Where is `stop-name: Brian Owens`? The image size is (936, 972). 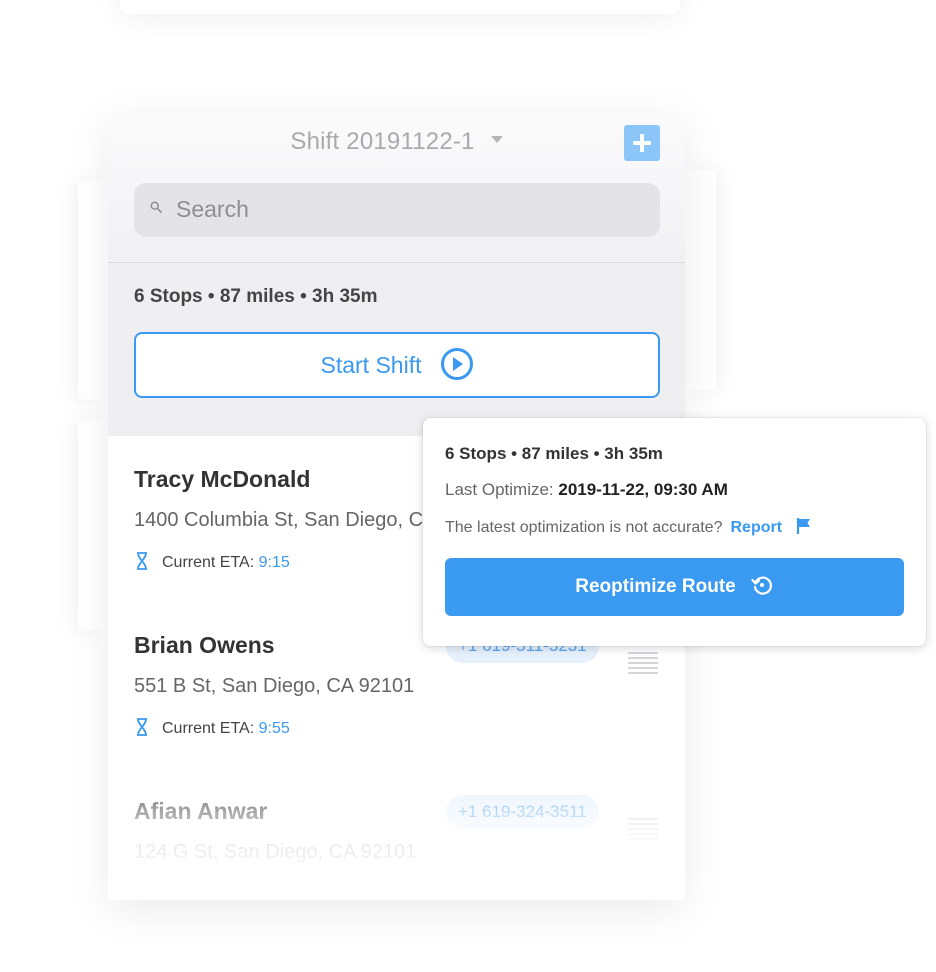
stop-name: Brian Owens is located at coordinates (204, 645).